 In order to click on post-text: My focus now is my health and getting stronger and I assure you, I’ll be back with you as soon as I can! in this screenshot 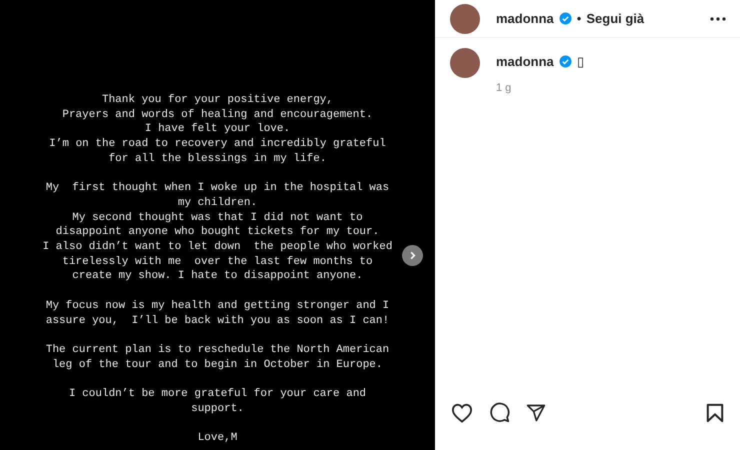, I will do `click(218, 313)`.